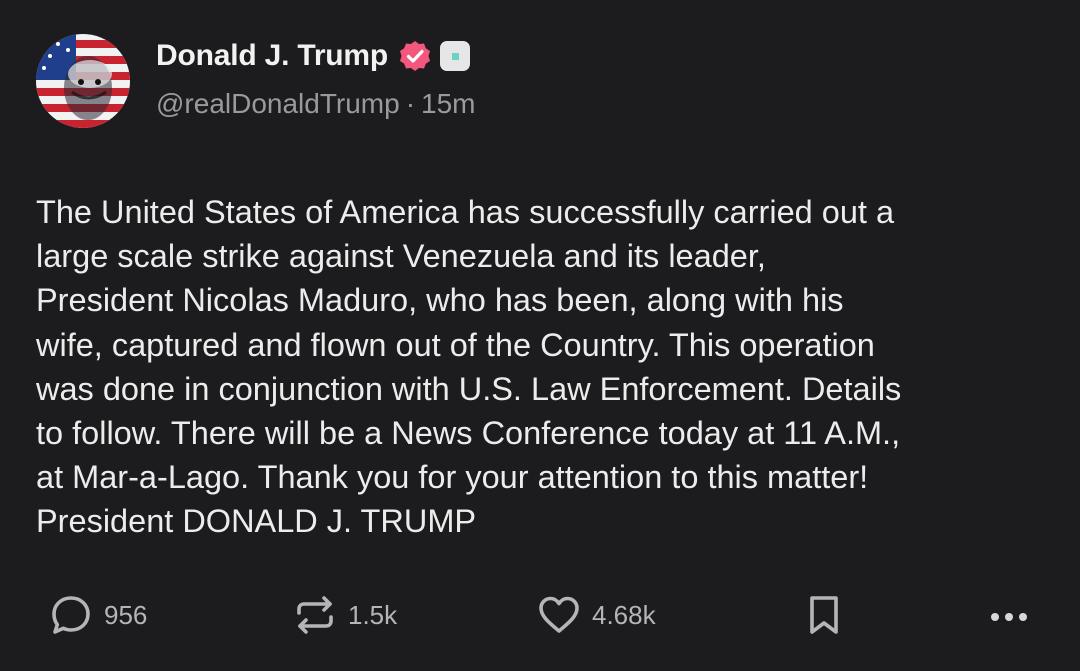  I want to click on bookmark-icon, so click(824, 615).